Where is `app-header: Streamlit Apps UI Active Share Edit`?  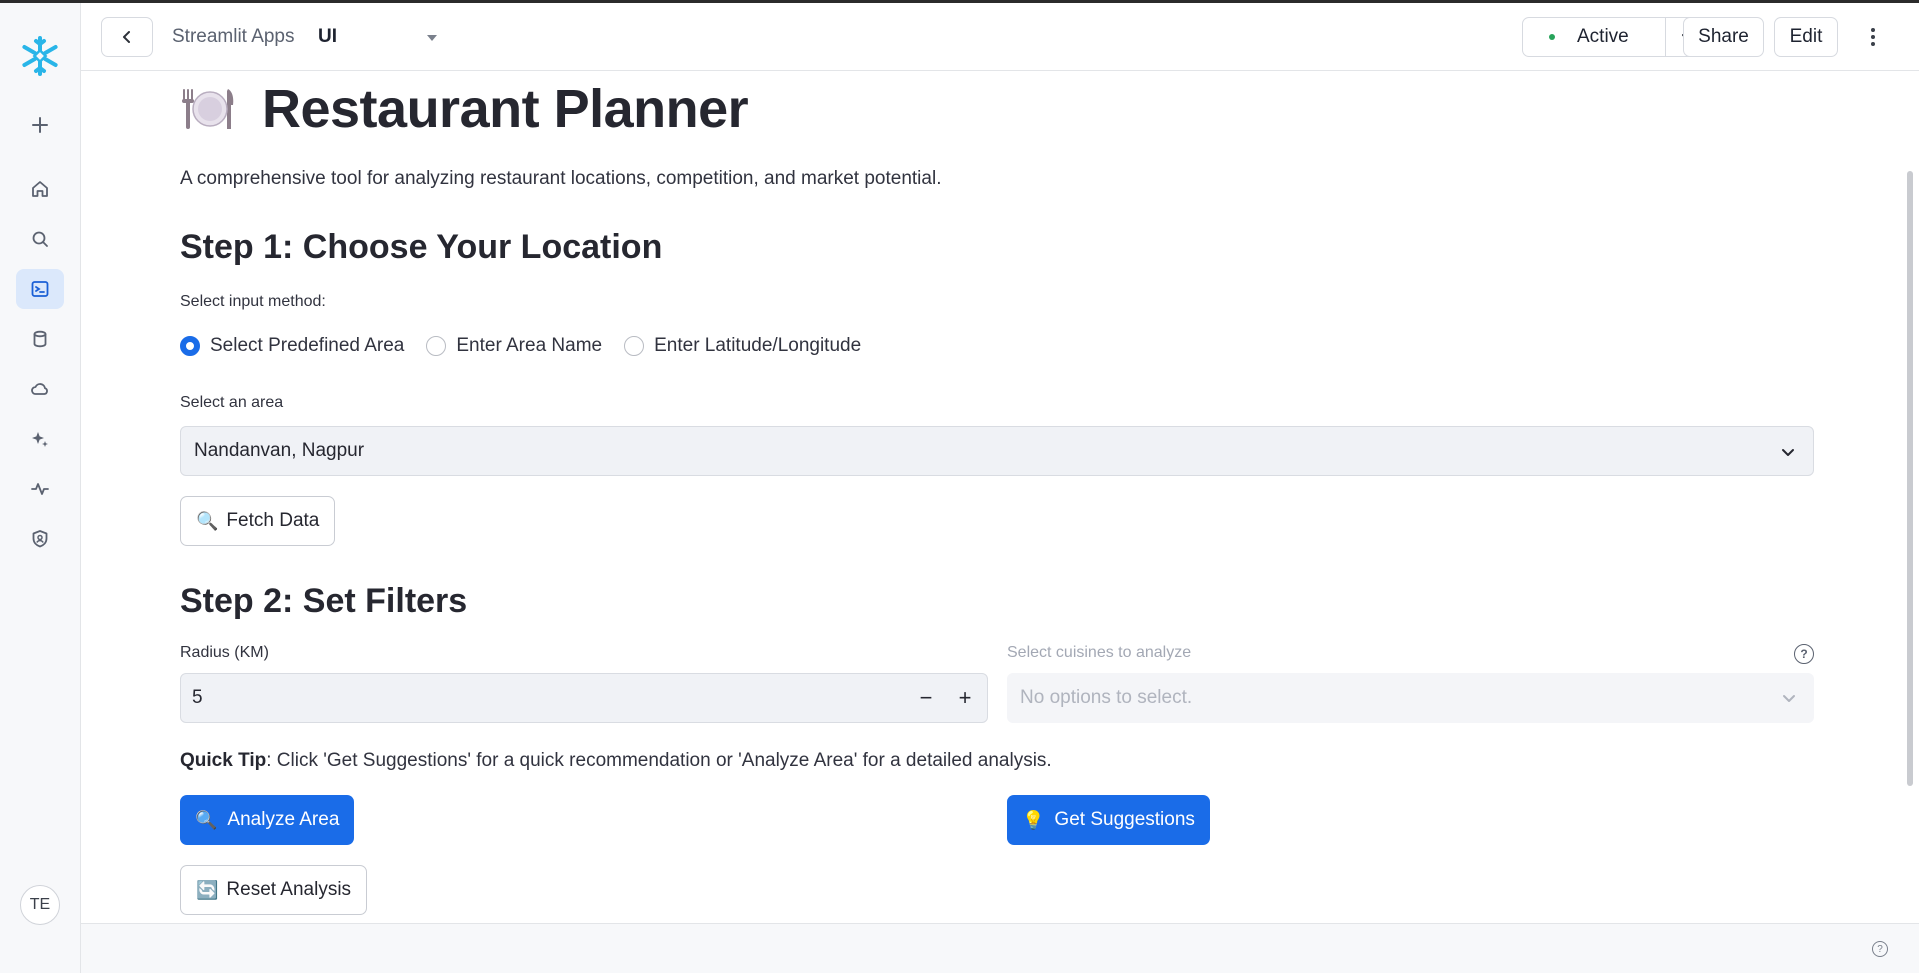
app-header: Streamlit Apps UI Active Share Edit is located at coordinates (1000, 37).